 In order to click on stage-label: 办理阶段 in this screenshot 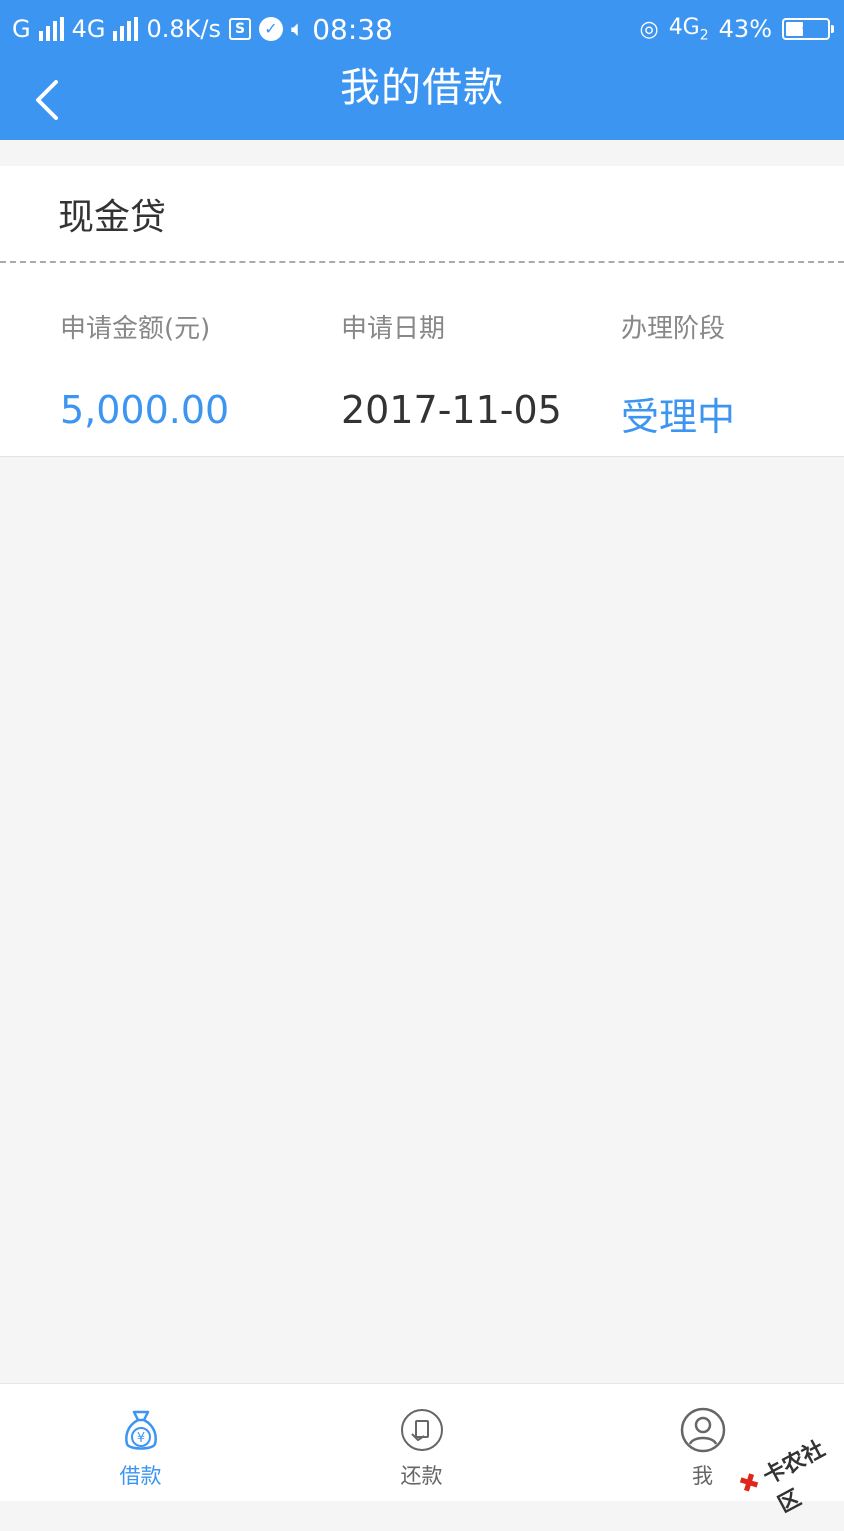, I will do `click(673, 329)`.